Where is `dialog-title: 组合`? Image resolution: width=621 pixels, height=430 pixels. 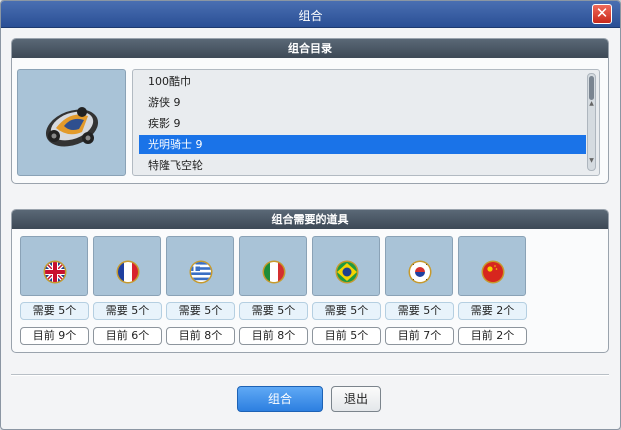
dialog-title: 组合 is located at coordinates (310, 16).